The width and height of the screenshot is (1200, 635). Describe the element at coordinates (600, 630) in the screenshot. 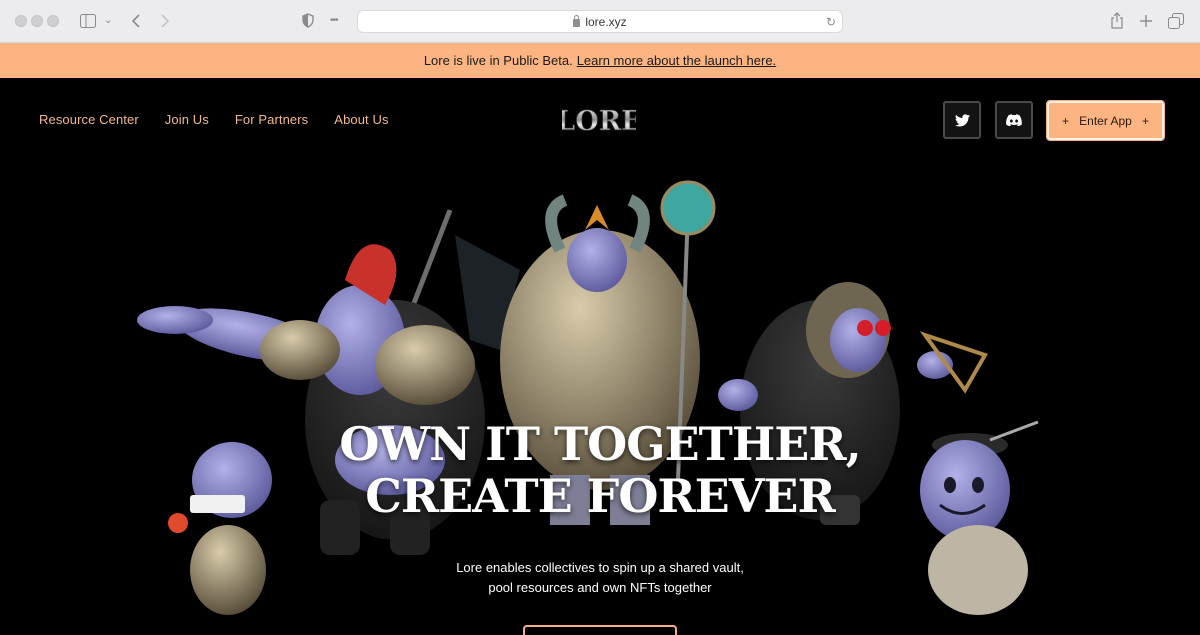

I see `hero-cta-button` at that location.